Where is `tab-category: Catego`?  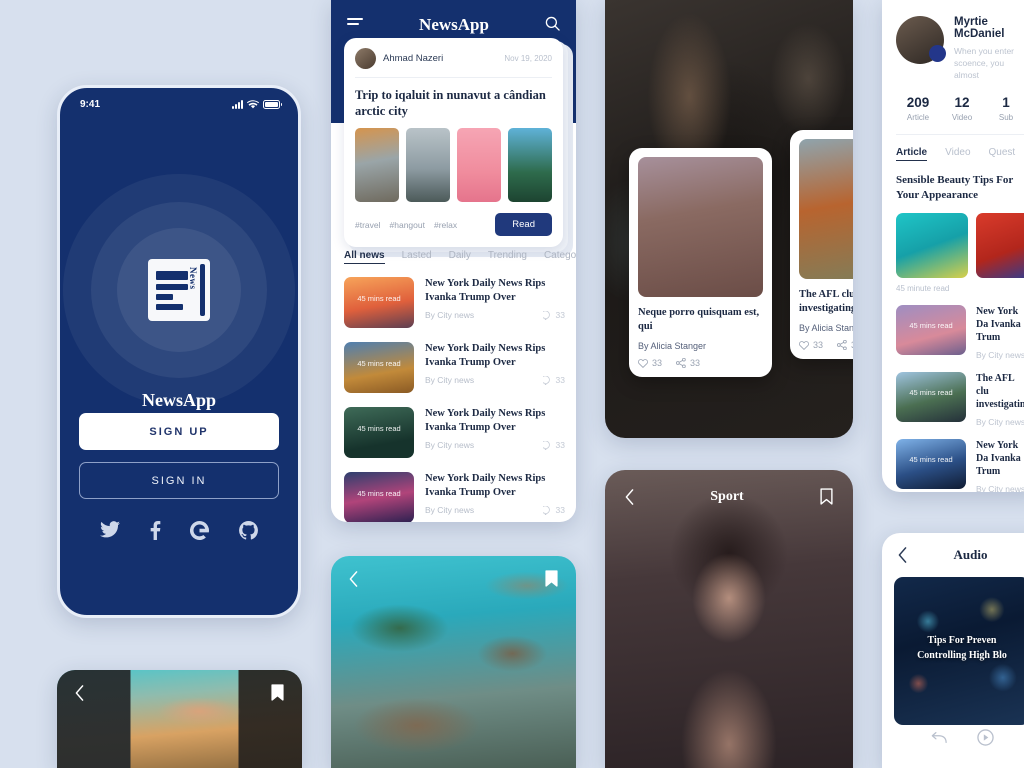 tab-category: Catego is located at coordinates (560, 257).